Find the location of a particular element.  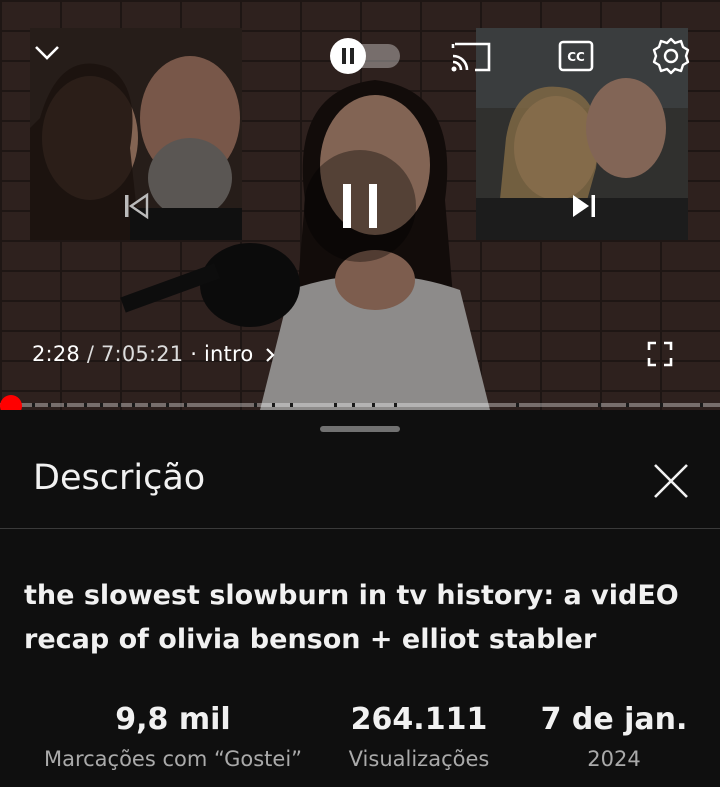

time-and-chapter: 2:28 / 7:05:21 · intro is located at coordinates (154, 354).